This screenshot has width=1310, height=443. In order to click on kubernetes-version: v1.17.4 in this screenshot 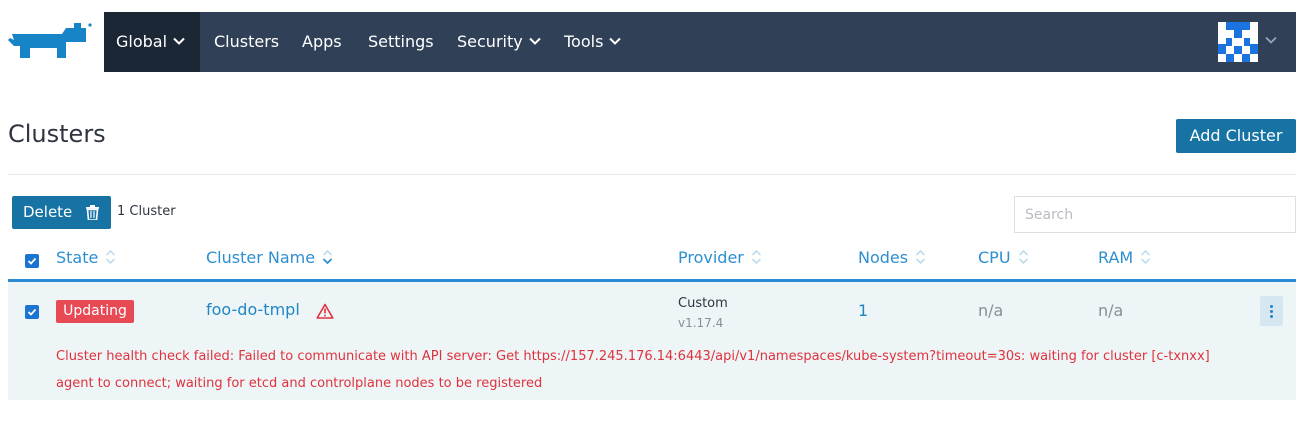, I will do `click(701, 323)`.